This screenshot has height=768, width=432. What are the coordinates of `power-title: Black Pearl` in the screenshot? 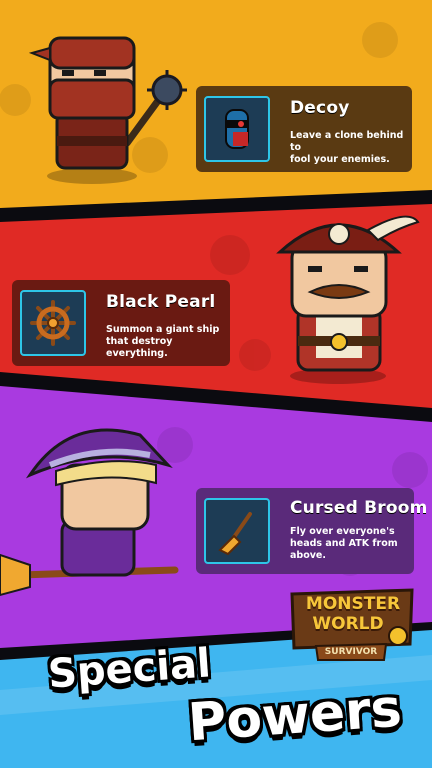 It's located at (161, 302).